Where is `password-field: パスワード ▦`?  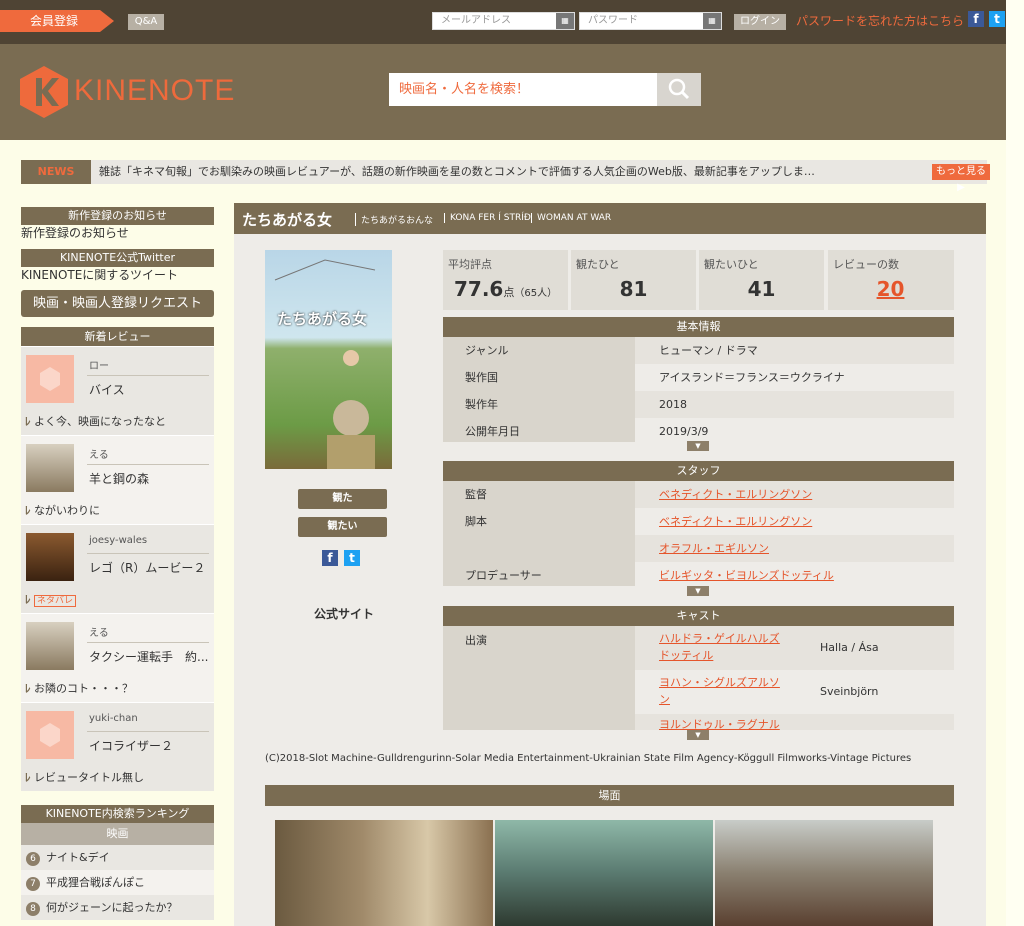
password-field: パスワード ▦ is located at coordinates (650, 21).